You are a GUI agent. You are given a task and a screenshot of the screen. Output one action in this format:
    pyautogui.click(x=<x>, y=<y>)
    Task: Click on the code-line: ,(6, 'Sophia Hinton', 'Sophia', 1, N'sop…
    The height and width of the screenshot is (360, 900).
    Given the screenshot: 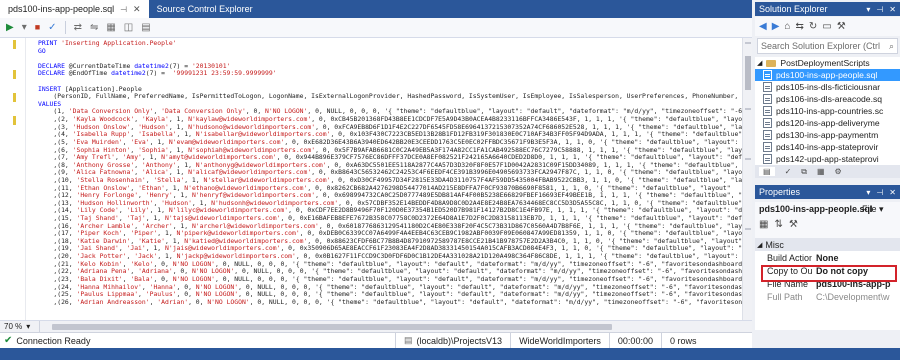 What is the action you would take?
    pyautogui.click(x=390, y=151)
    